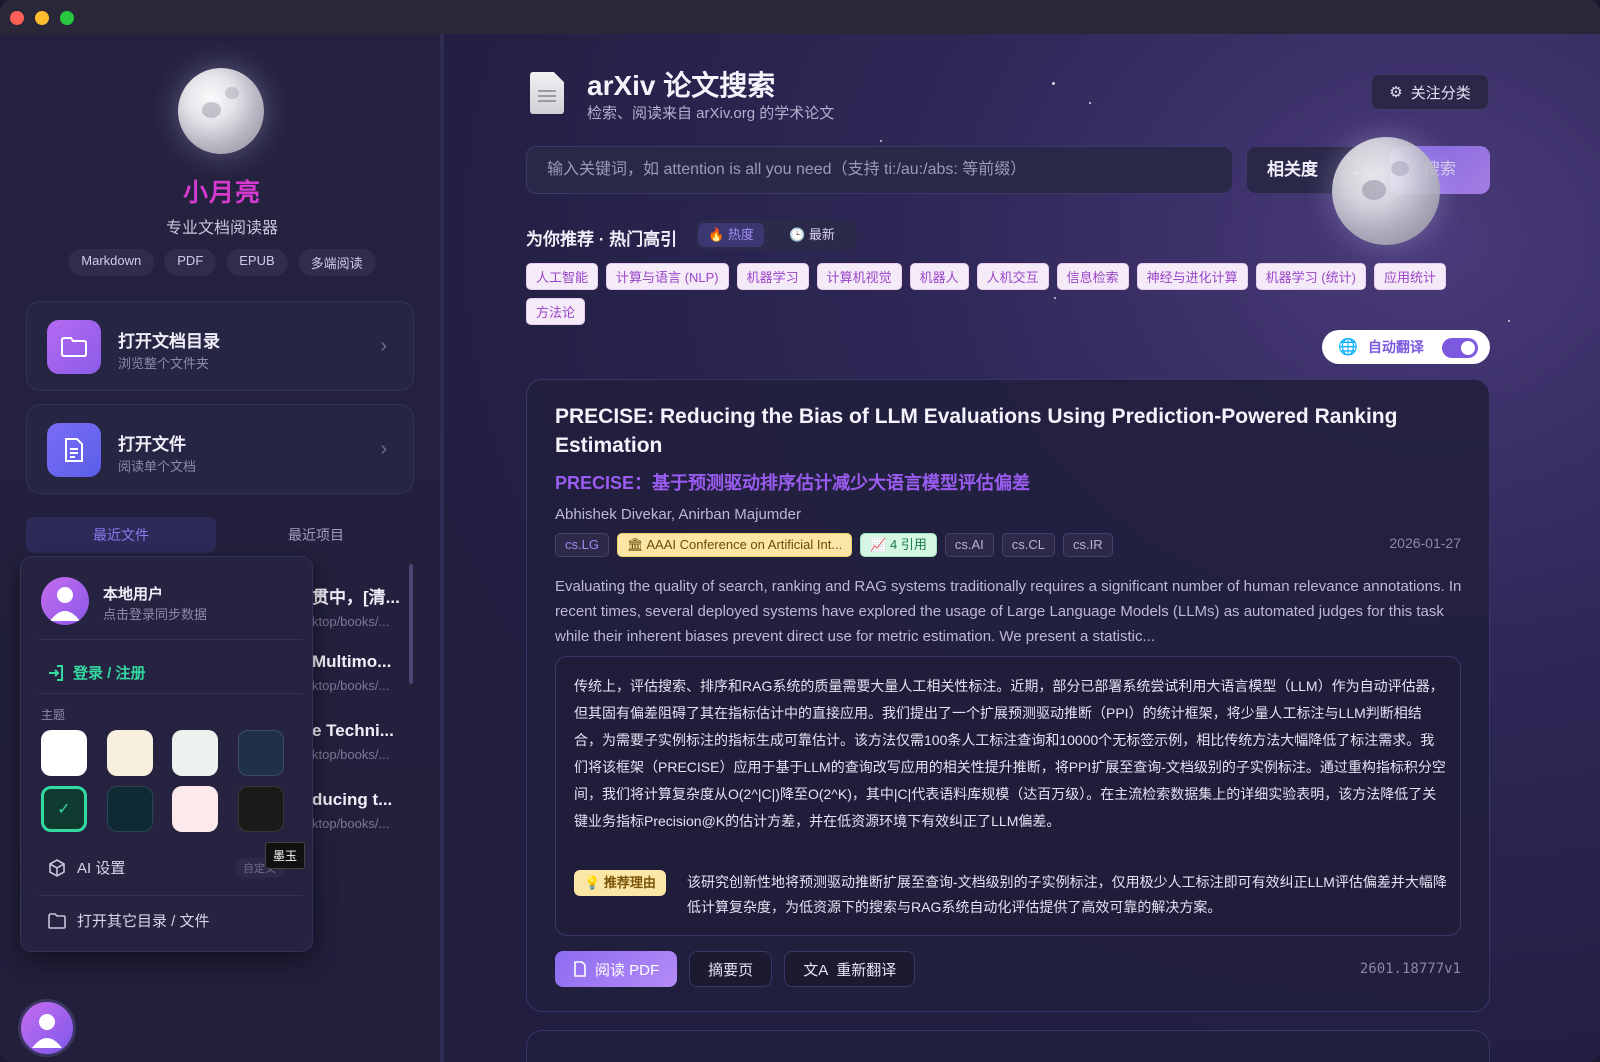 Image resolution: width=1600 pixels, height=1062 pixels. I want to click on category-tag: 应用统计, so click(1409, 276).